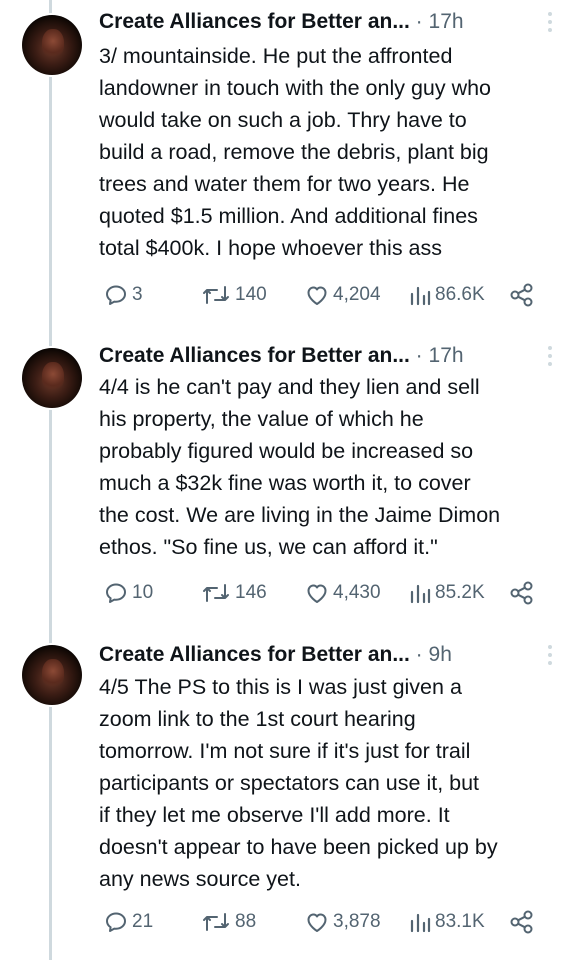  What do you see at coordinates (143, 921) in the screenshot?
I see `reply-count: 21` at bounding box center [143, 921].